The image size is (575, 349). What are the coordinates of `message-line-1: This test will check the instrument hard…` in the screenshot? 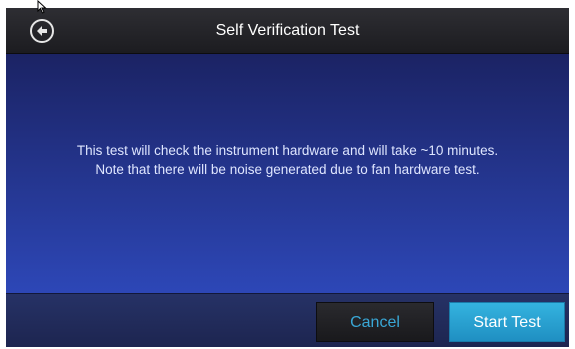 It's located at (287, 150).